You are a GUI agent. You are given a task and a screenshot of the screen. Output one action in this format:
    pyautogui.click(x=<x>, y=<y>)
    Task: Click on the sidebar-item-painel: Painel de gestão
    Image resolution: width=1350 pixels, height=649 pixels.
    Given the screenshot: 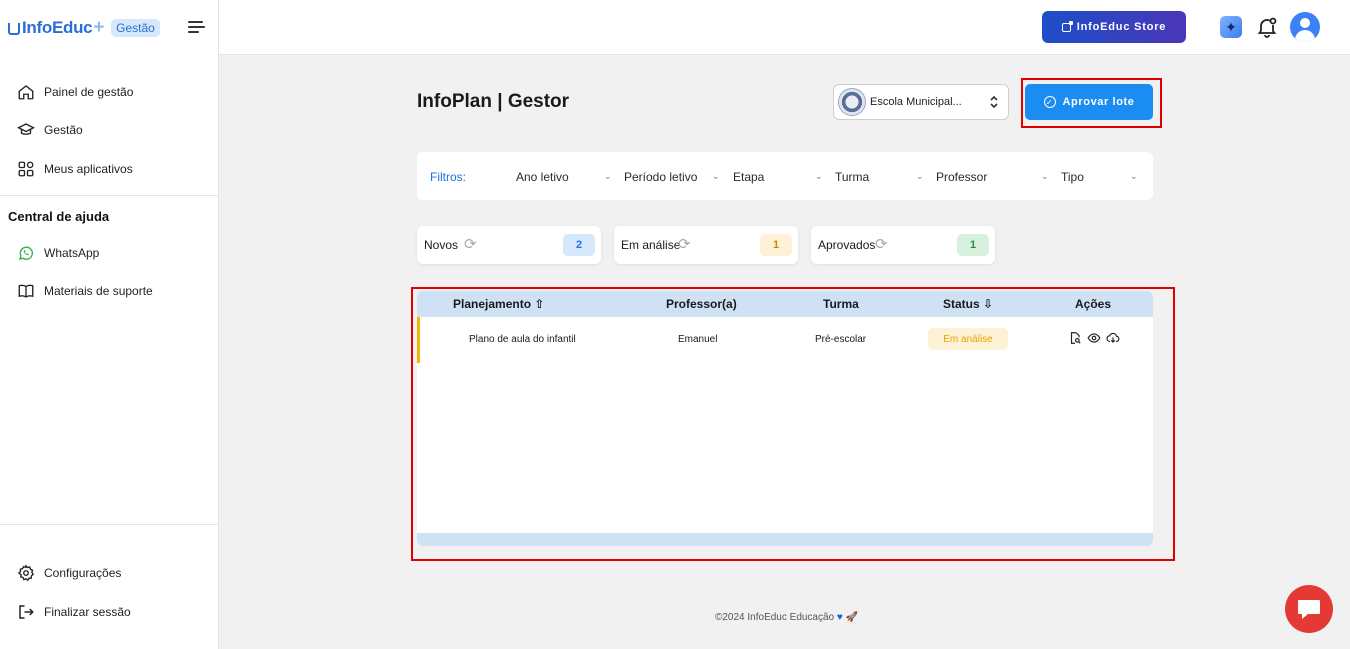 What is the action you would take?
    pyautogui.click(x=74, y=92)
    